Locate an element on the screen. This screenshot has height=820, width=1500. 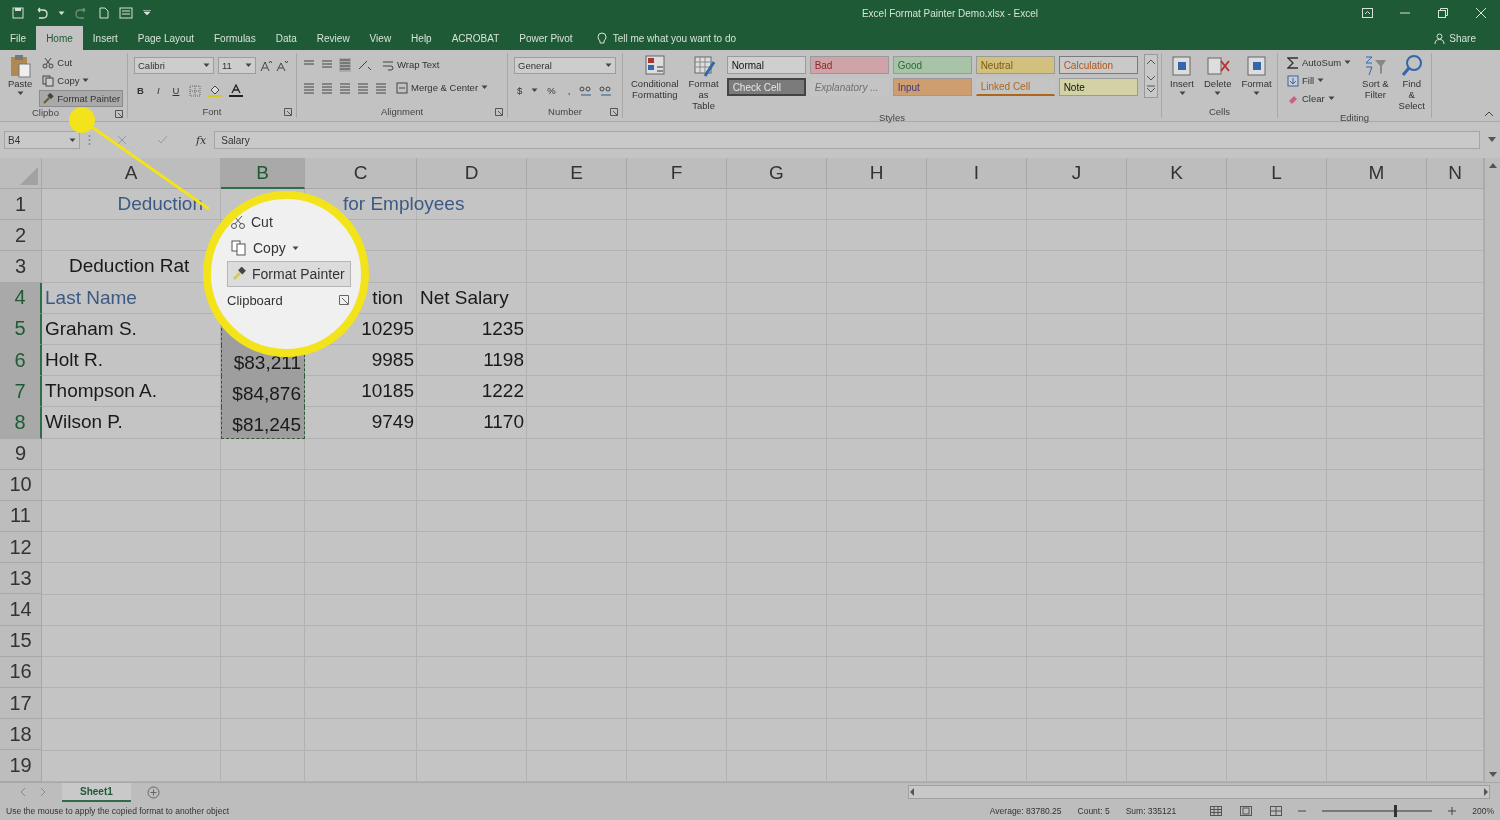
ribbon-tab: Help is located at coordinates (421, 38).